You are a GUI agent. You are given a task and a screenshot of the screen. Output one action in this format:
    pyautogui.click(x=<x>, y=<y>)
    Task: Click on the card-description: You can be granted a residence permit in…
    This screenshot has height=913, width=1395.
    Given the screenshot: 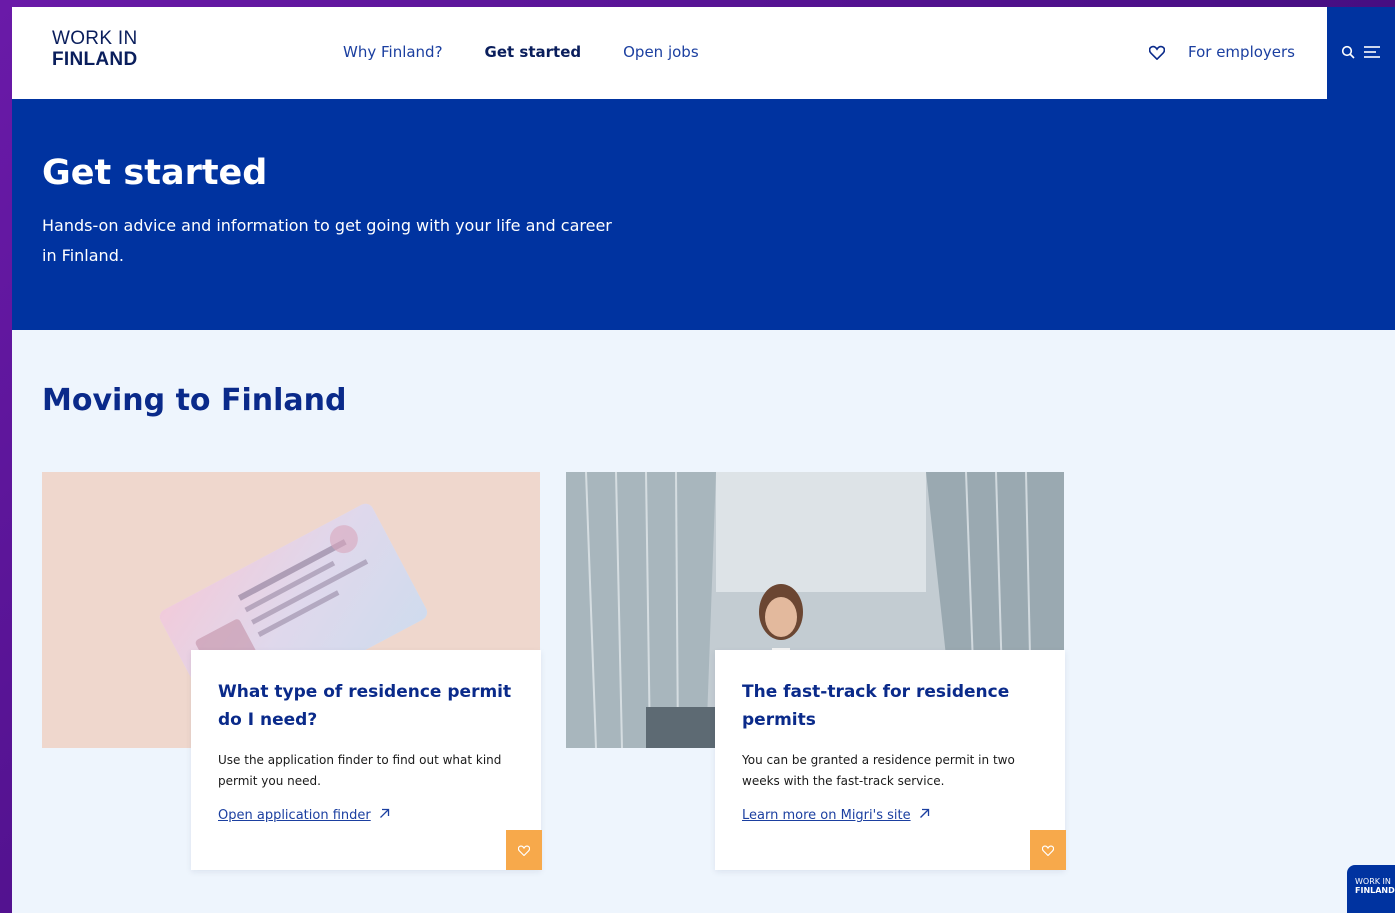 What is the action you would take?
    pyautogui.click(x=878, y=770)
    